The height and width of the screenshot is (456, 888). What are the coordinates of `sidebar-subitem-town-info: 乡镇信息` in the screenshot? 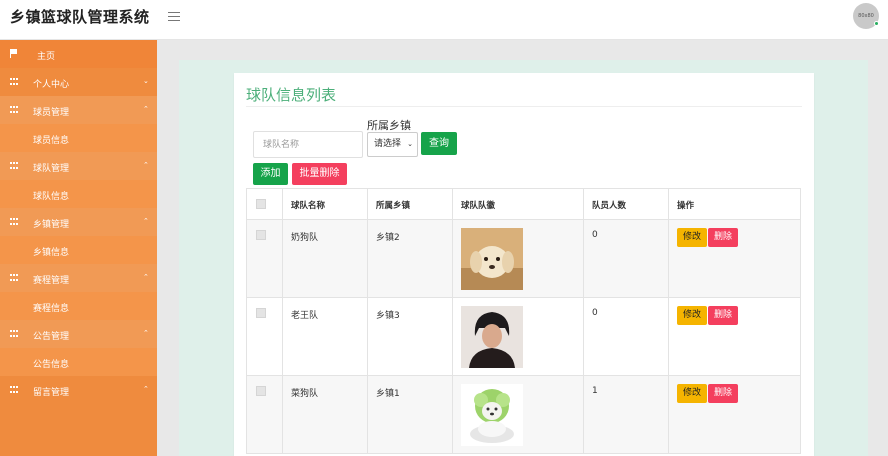 It's located at (78, 250).